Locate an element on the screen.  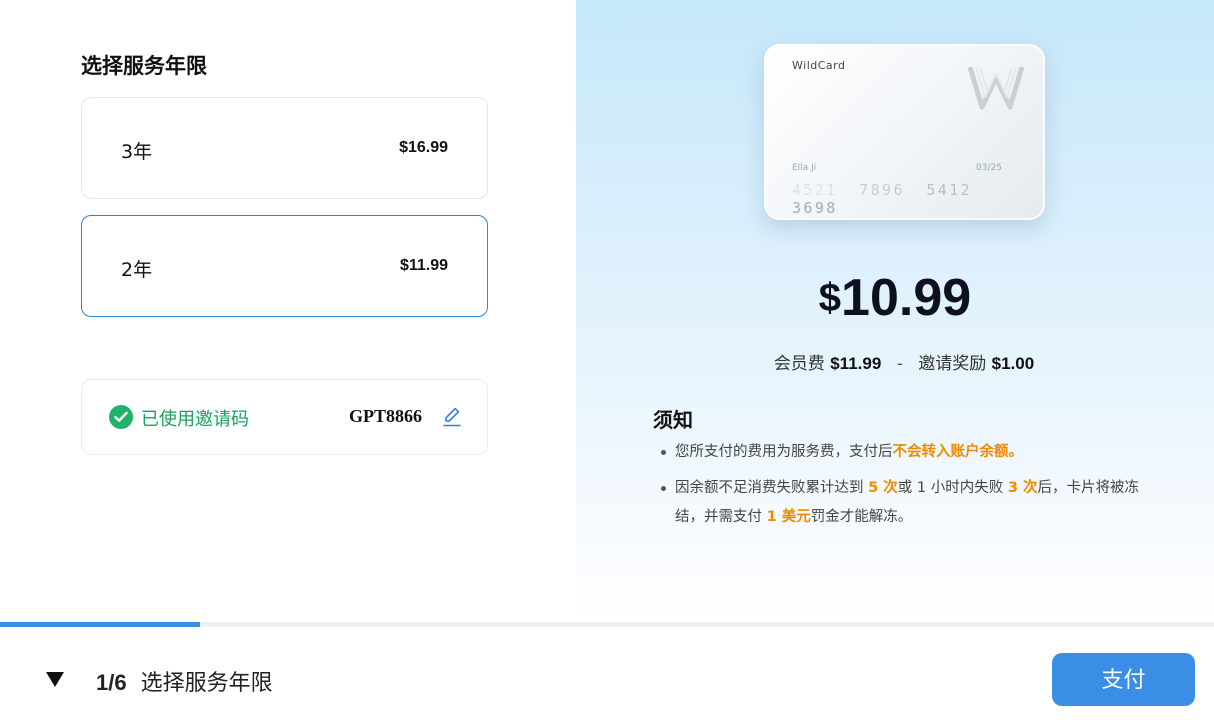
pay-button: 支付 is located at coordinates (1123, 679).